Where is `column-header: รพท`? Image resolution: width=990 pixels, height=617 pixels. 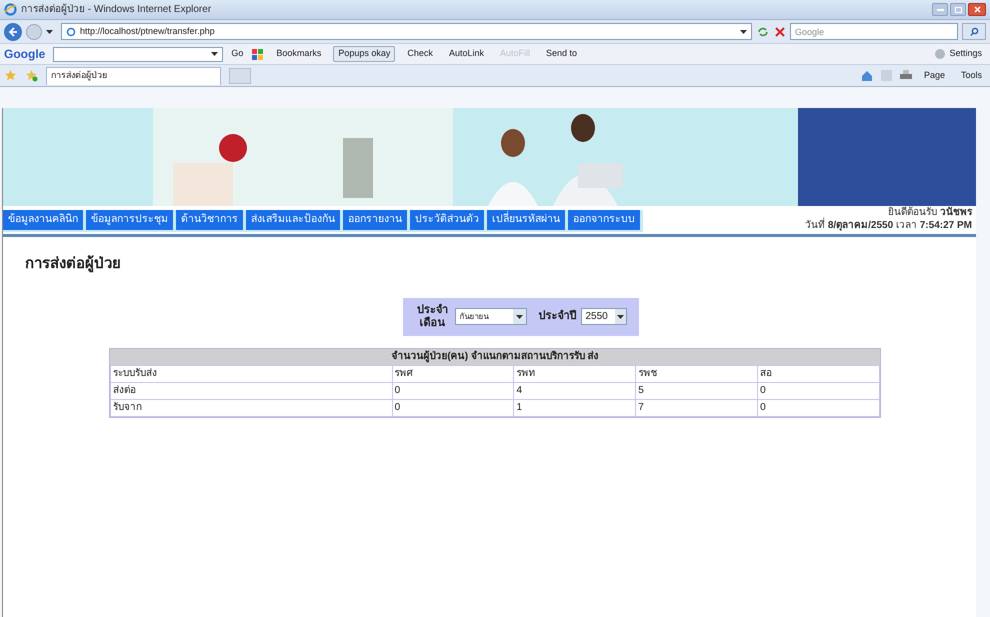
column-header: รพท is located at coordinates (575, 373).